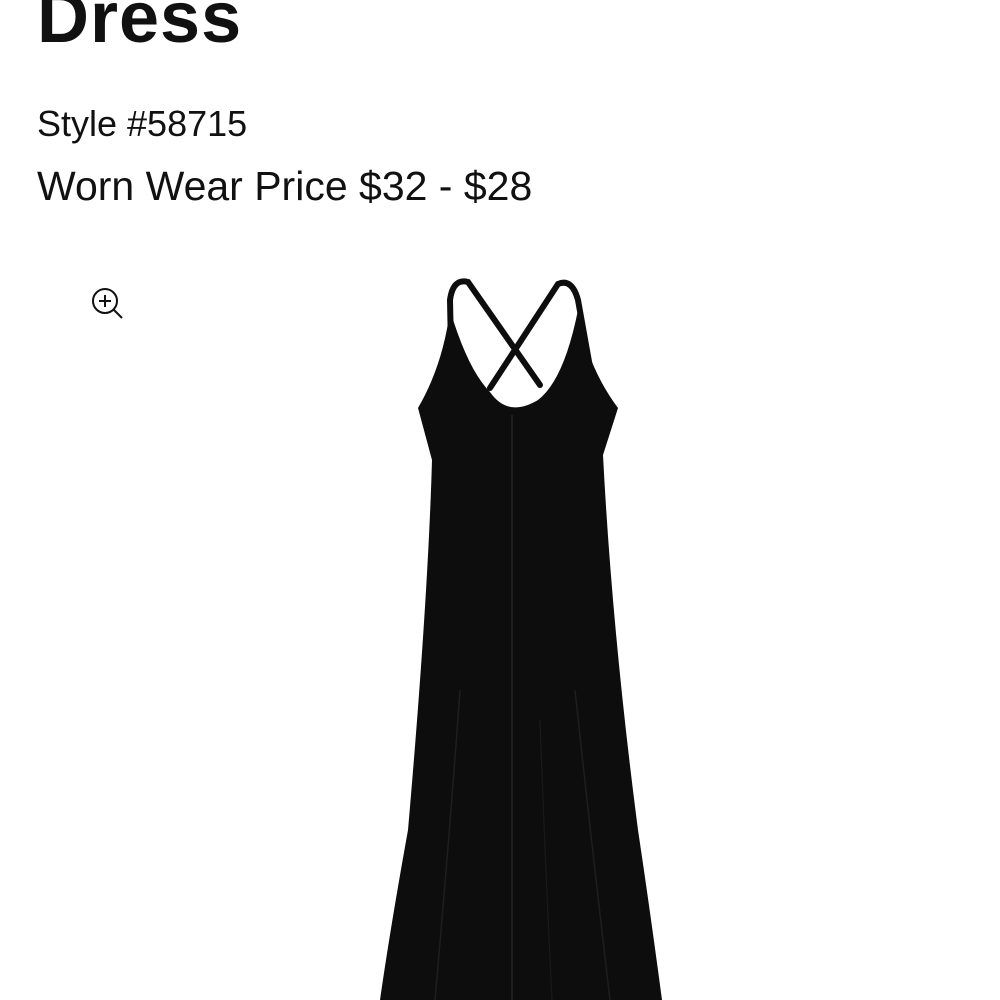 This screenshot has width=1000, height=1000. I want to click on style-number: Style #58715, so click(142, 123).